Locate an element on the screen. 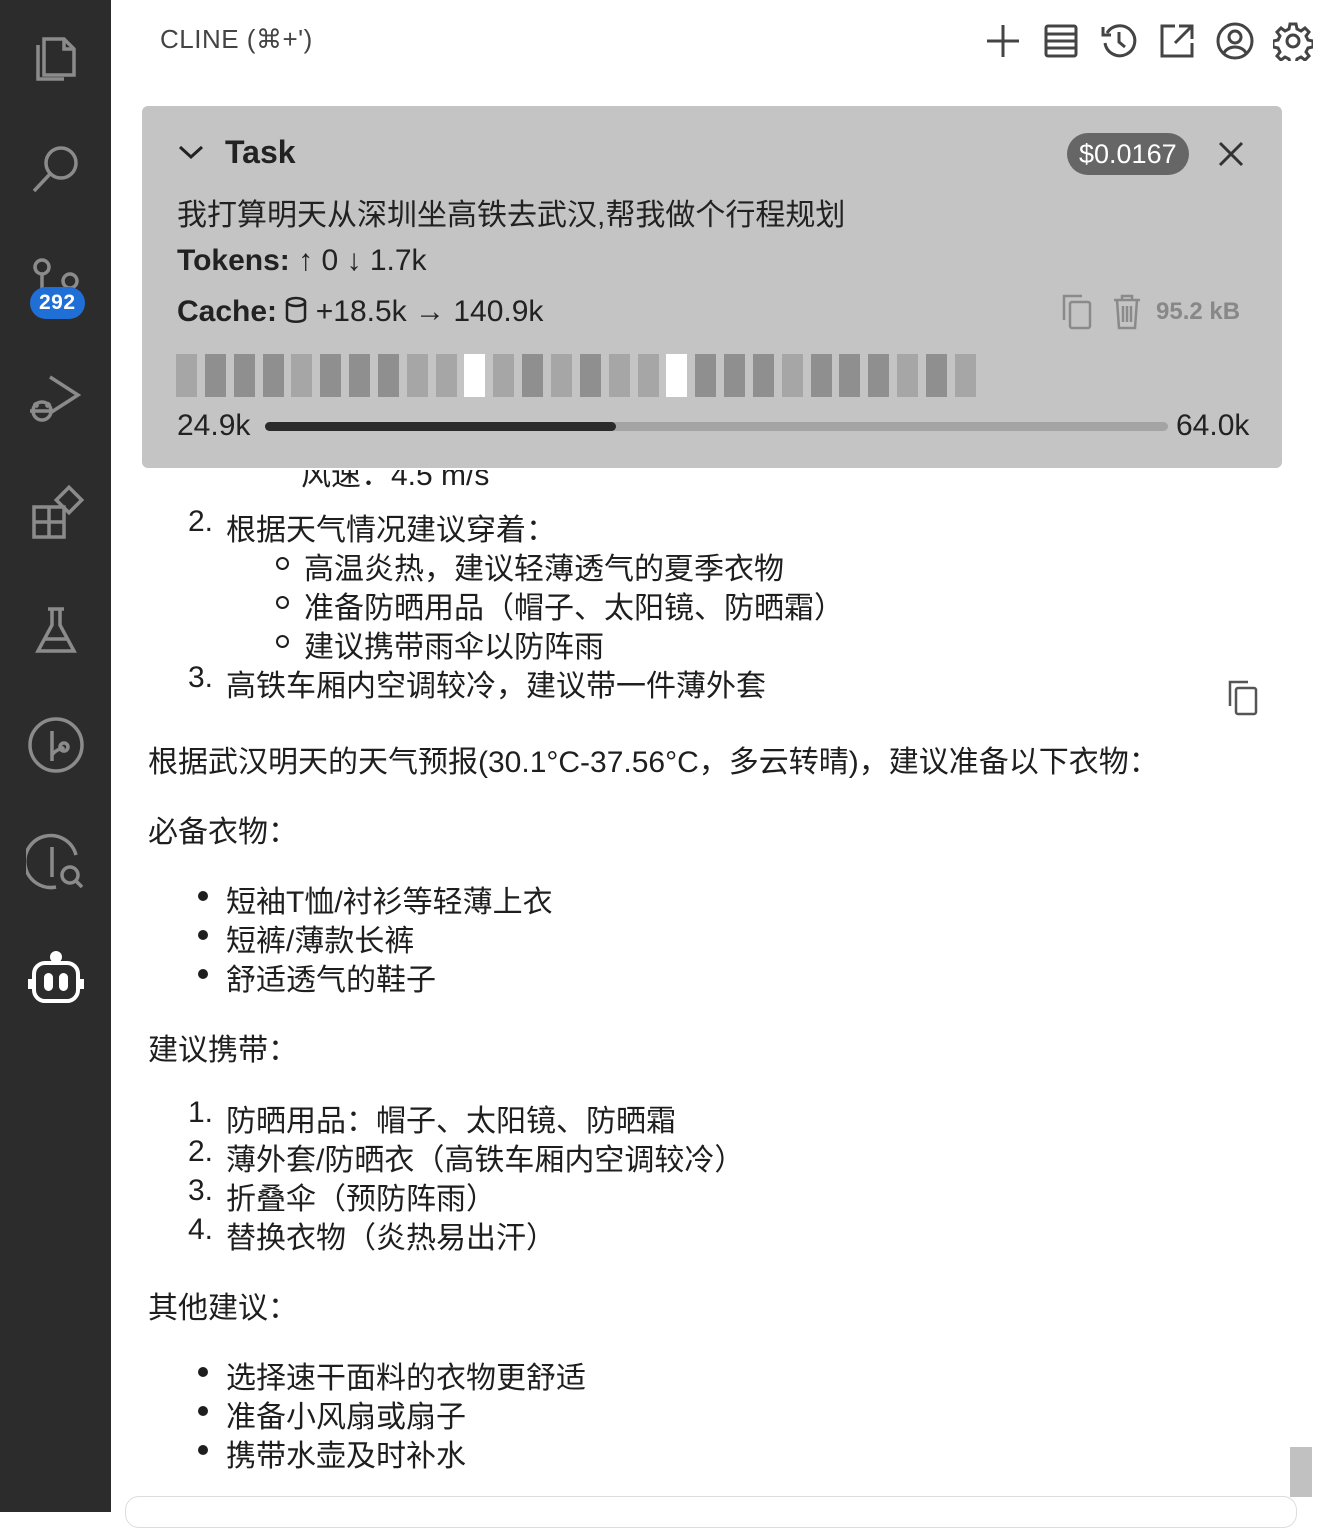 Image resolution: width=1322 pixels, height=1528 pixels. copy-message-icon is located at coordinates (1243, 698).